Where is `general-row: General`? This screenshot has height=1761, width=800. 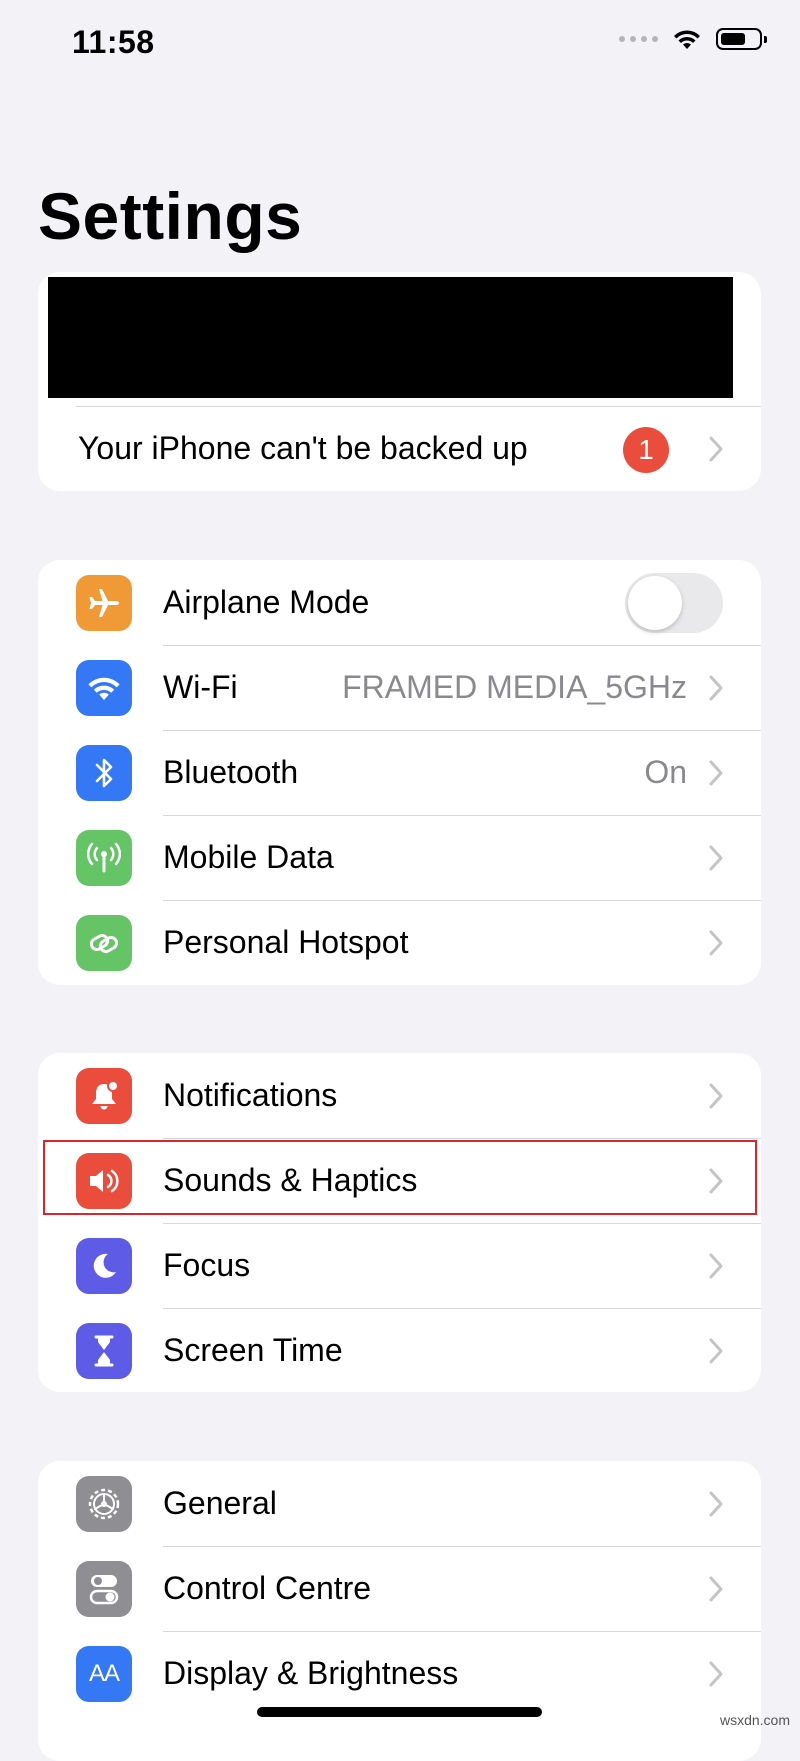
general-row: General is located at coordinates (399, 1503).